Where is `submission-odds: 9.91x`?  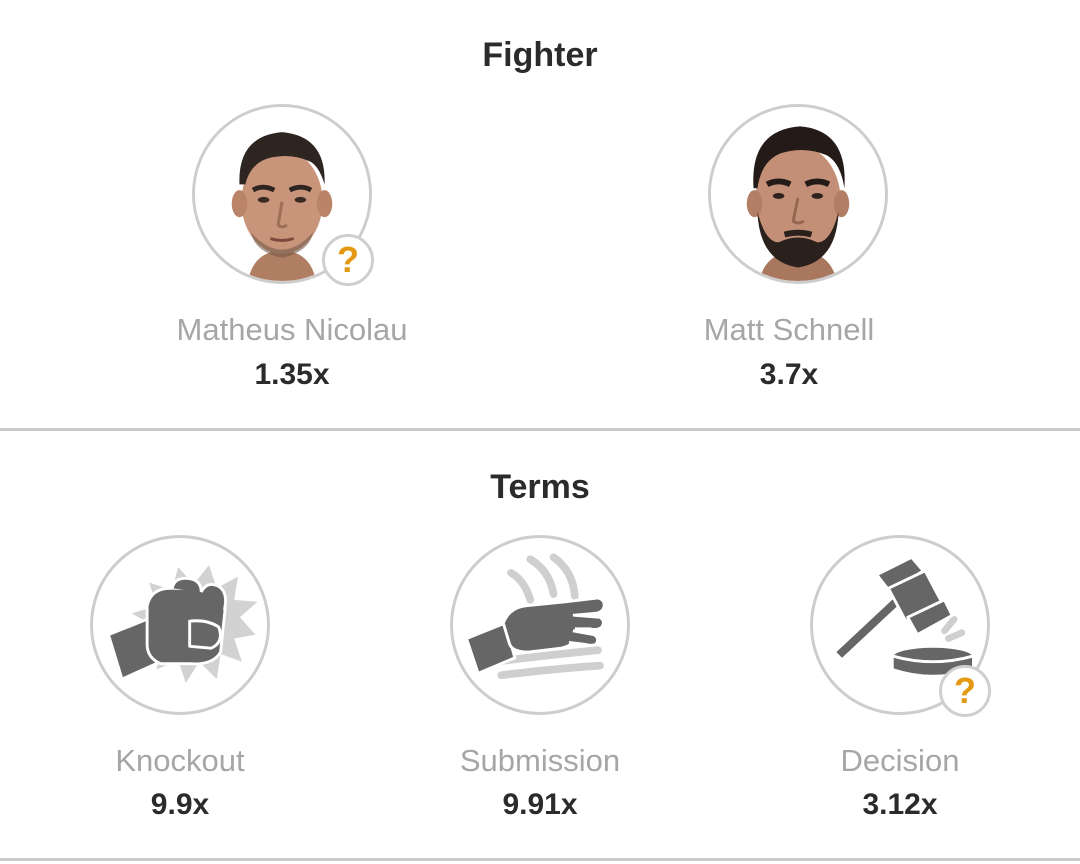
submission-odds: 9.91x is located at coordinates (540, 804).